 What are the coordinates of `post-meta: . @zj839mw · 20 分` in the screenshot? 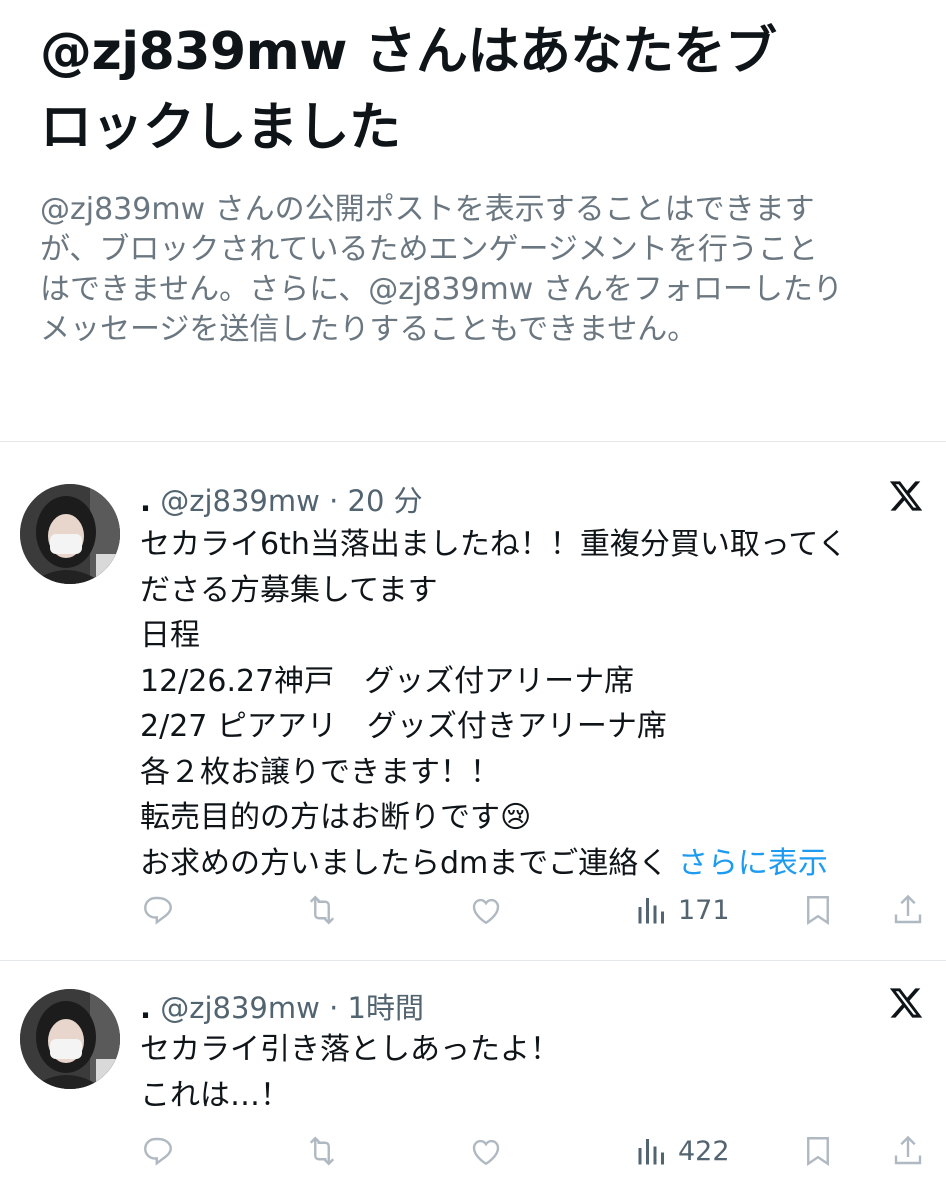 It's located at (281, 501).